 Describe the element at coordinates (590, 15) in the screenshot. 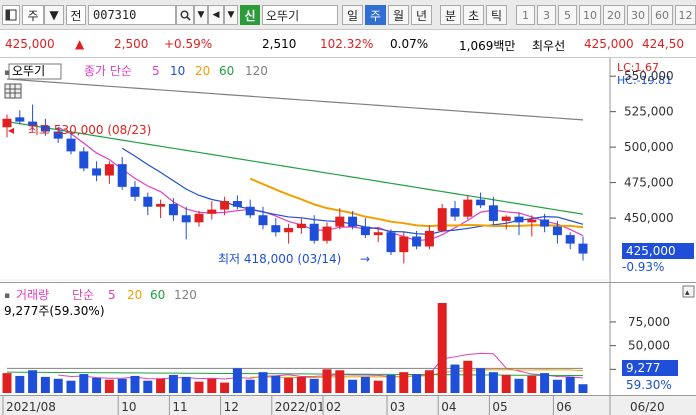

I see `interval-10: 10` at that location.